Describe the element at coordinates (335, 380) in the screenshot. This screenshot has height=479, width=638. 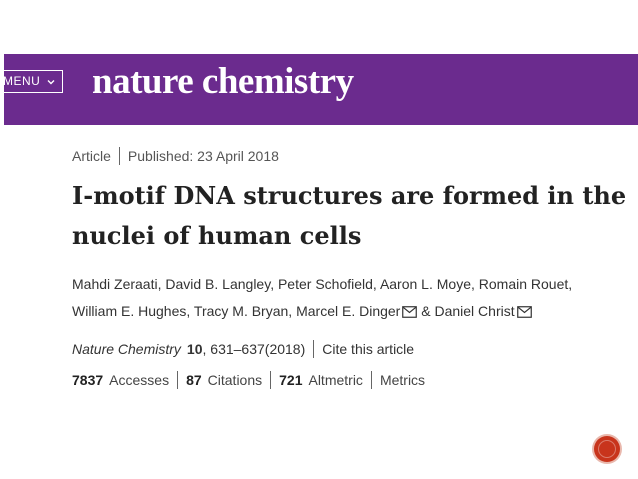
I see `altmetric-label: Altmetric` at that location.